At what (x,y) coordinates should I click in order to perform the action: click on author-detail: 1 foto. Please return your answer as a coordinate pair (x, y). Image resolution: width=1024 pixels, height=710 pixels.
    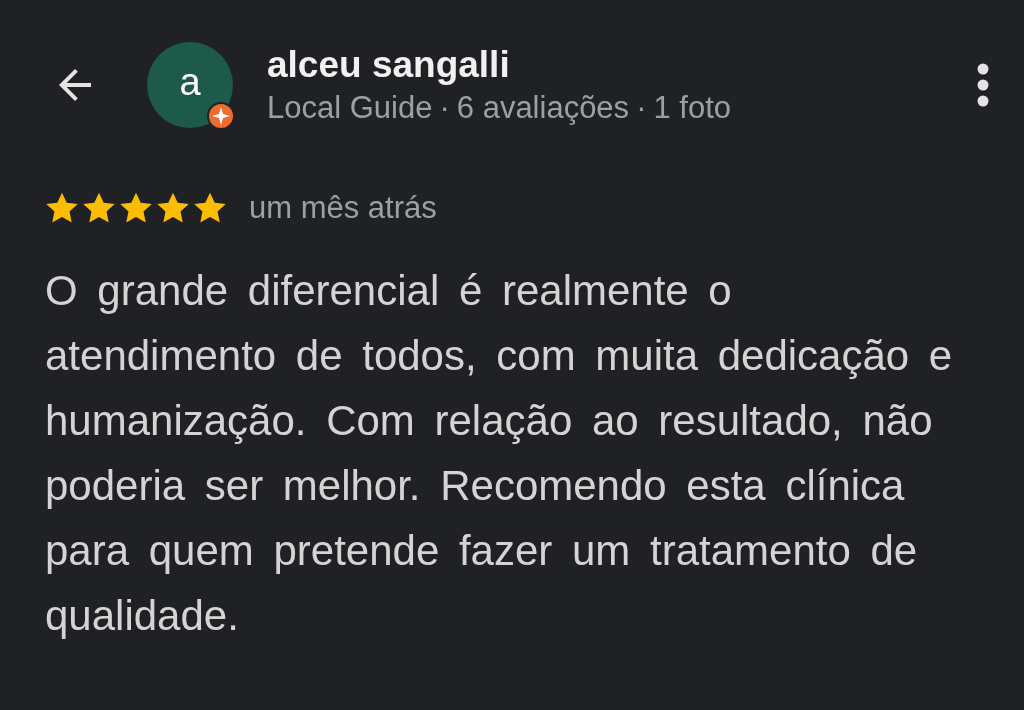
    Looking at the image, I should click on (692, 108).